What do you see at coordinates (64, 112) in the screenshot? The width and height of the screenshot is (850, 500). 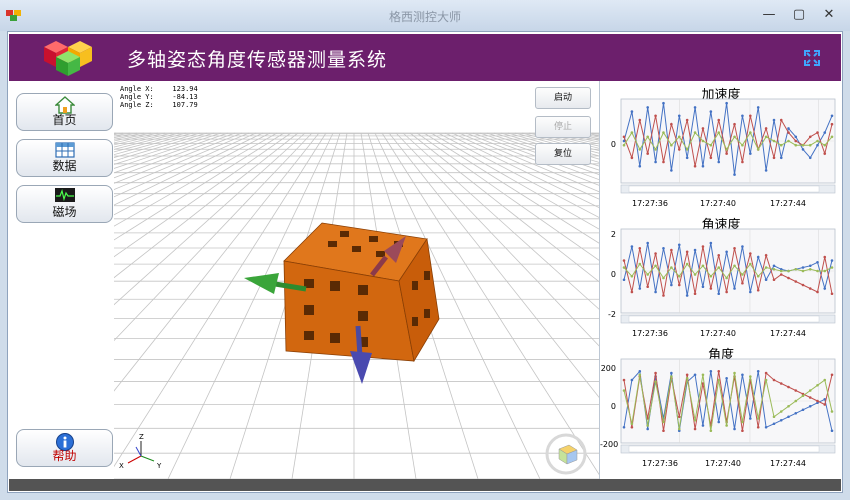 I see `nav-home-button: 首页` at bounding box center [64, 112].